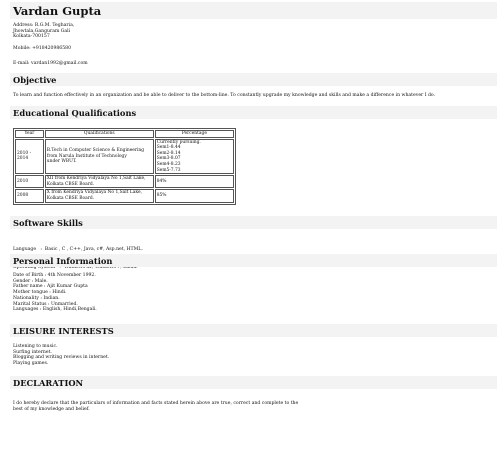 This screenshot has height=449, width=500. I want to click on objective-band, so click(253, 79).